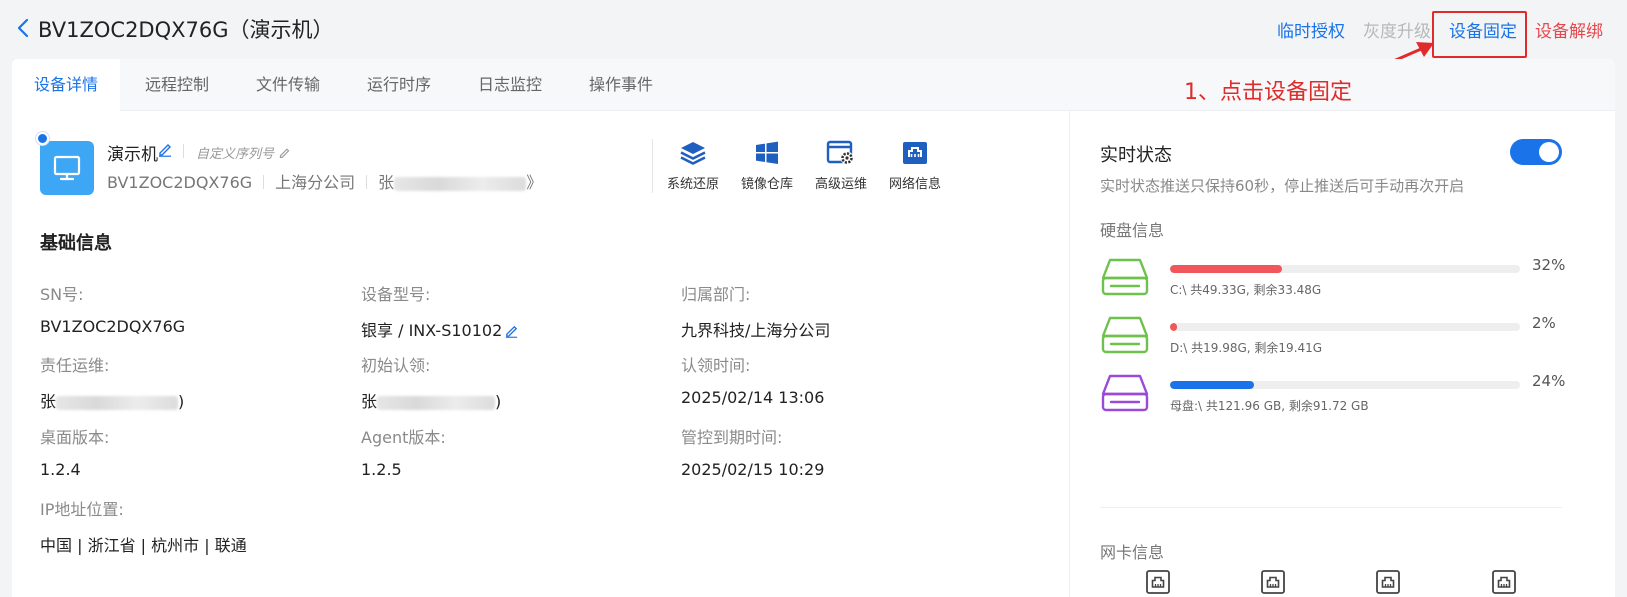 The width and height of the screenshot is (1627, 597). Describe the element at coordinates (113, 326) in the screenshot. I see `sn-value: BV1ZOC2DQX76G` at that location.